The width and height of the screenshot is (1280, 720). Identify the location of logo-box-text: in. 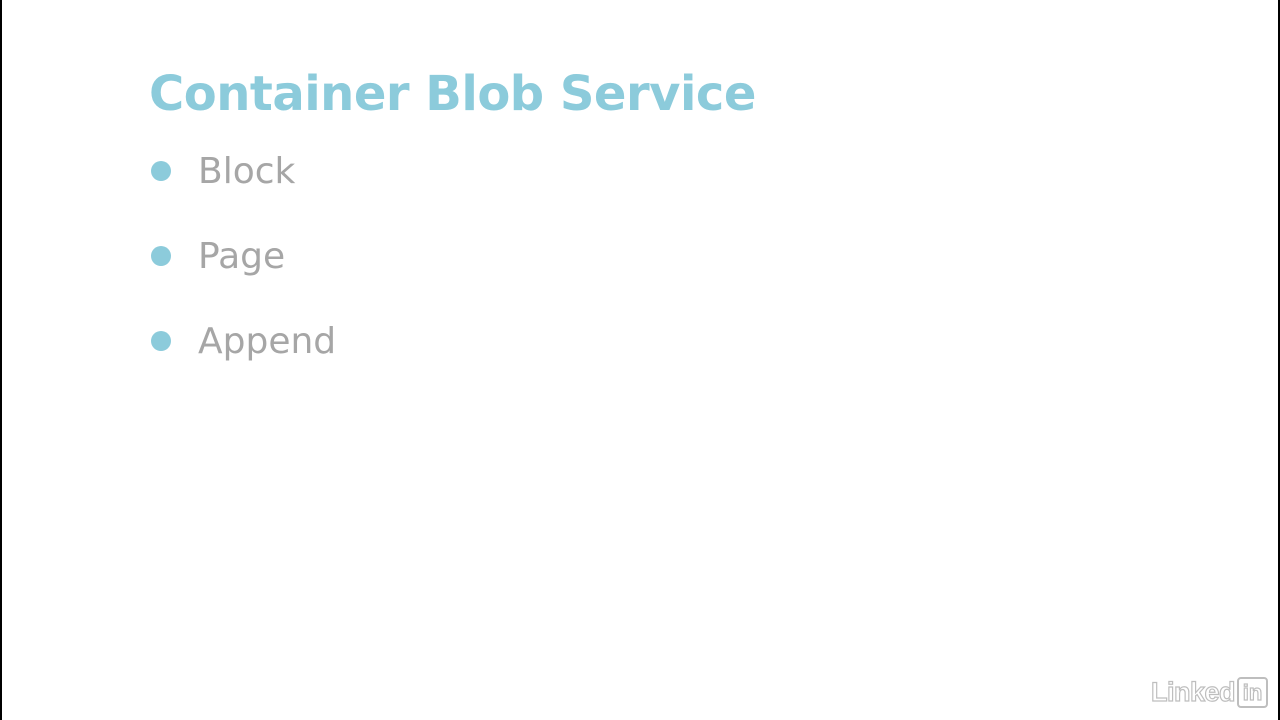
(1252, 692).